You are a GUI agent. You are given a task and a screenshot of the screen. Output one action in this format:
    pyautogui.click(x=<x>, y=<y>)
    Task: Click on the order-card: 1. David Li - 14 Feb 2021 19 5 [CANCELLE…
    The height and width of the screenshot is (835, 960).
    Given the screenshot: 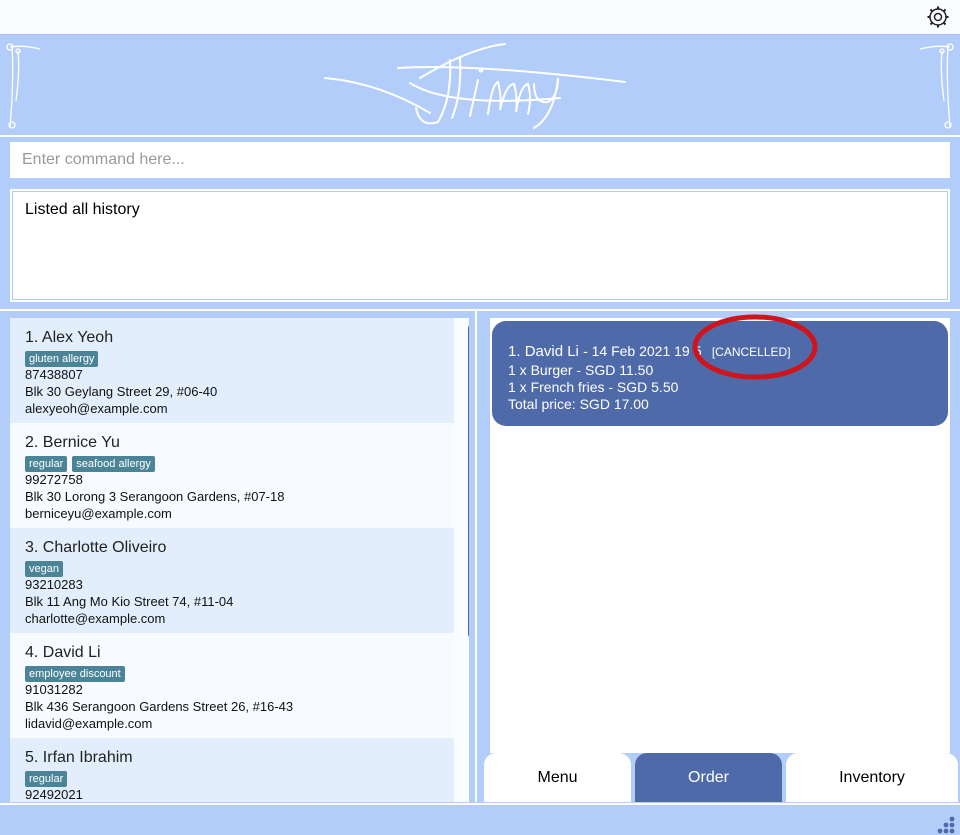 What is the action you would take?
    pyautogui.click(x=720, y=373)
    